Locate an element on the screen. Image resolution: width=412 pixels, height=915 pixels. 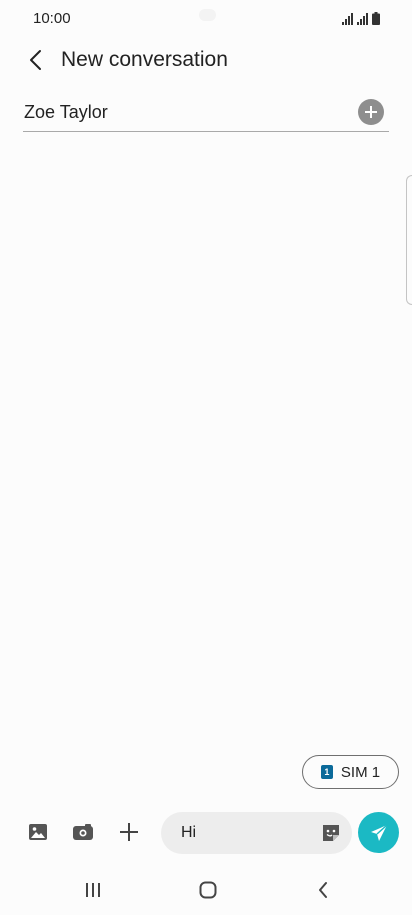
scroll-handle is located at coordinates (409, 240).